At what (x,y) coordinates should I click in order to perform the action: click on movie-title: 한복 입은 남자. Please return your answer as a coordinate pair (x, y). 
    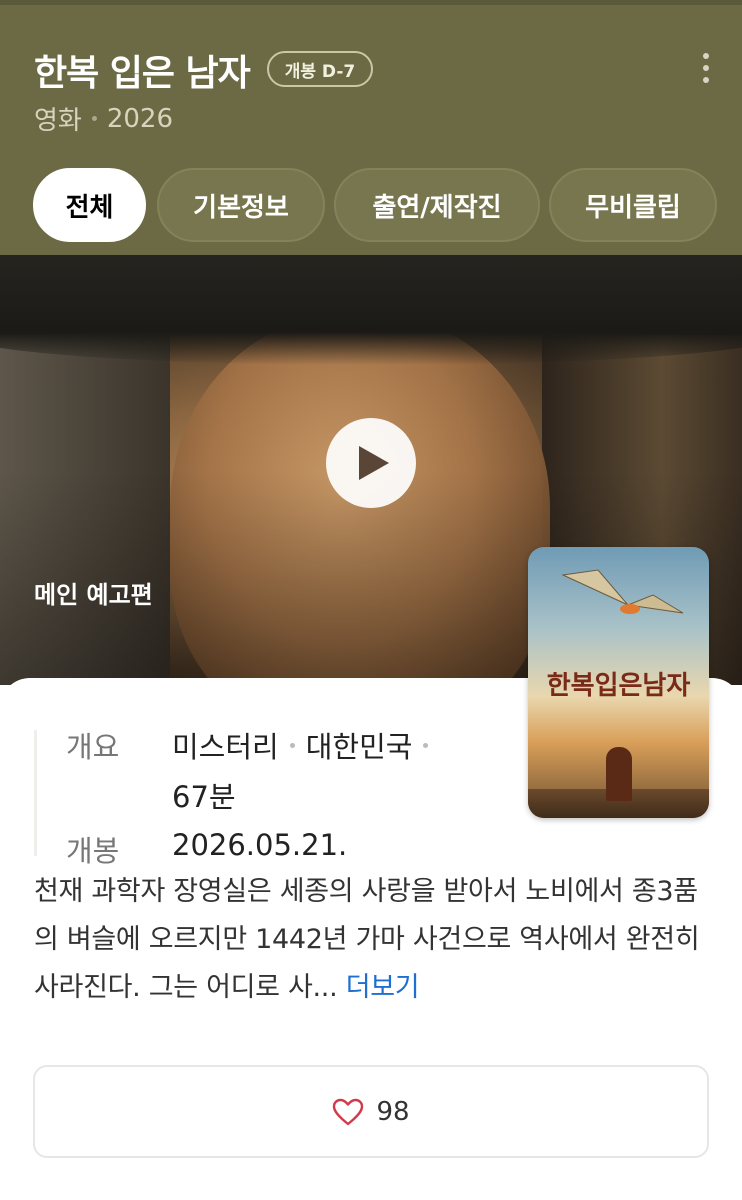
    Looking at the image, I should click on (142, 73).